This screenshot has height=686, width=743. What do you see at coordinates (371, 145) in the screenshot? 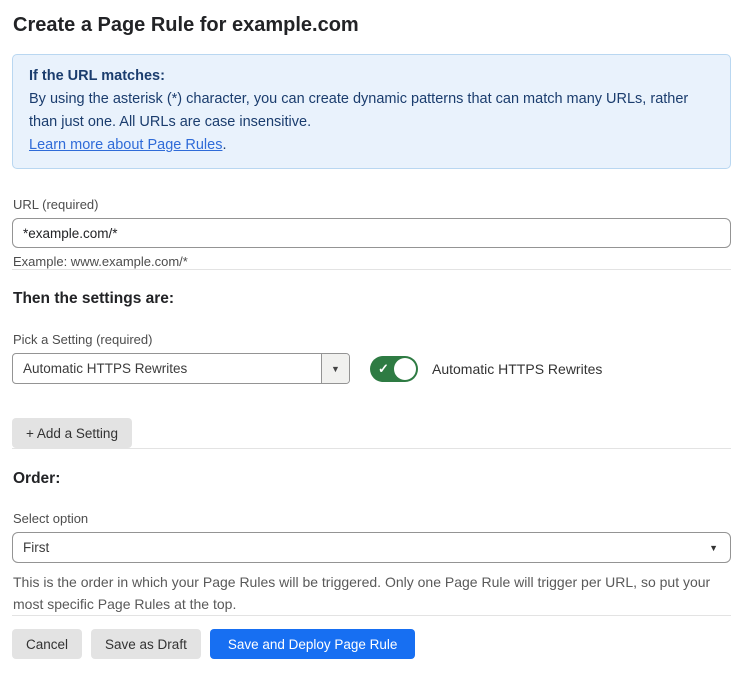
I see `info-link-line: Learn more about Page Rules.` at bounding box center [371, 145].